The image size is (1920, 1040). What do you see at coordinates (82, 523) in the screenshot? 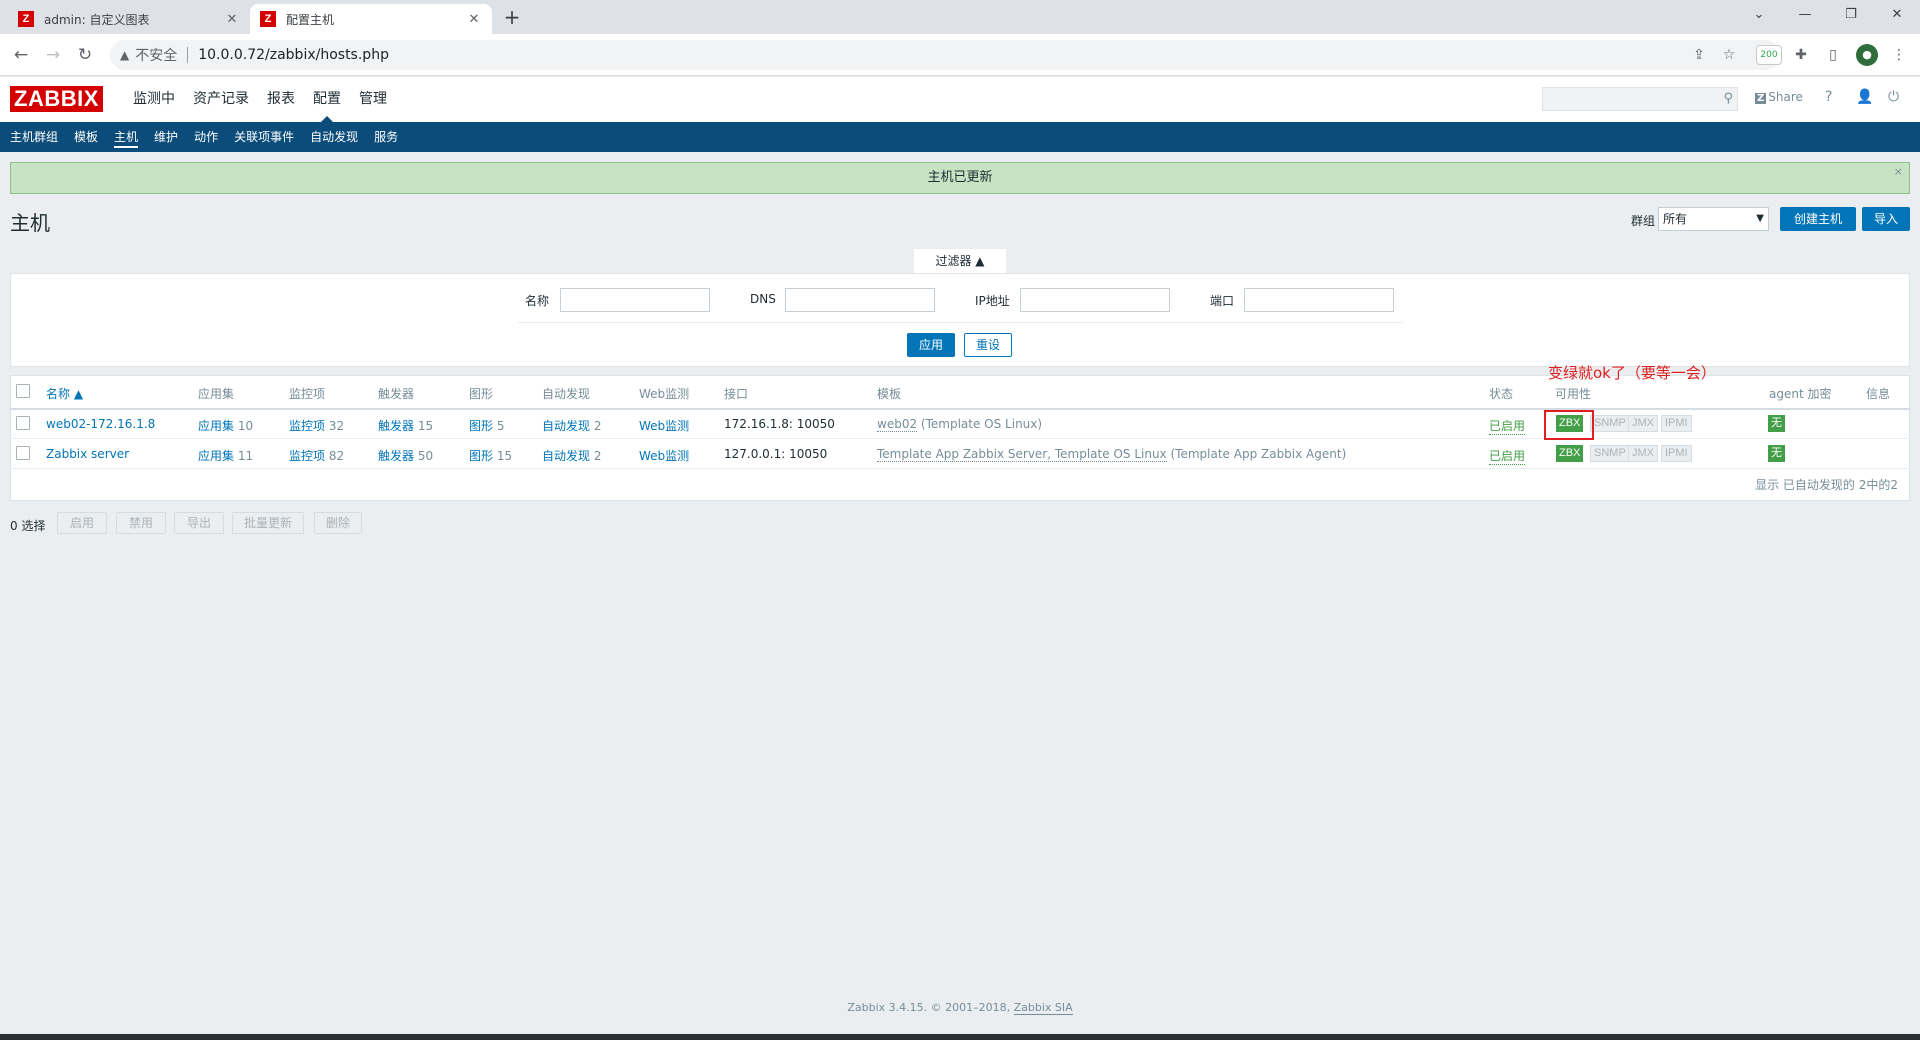
I see `bulk-enable-button: 启用` at bounding box center [82, 523].